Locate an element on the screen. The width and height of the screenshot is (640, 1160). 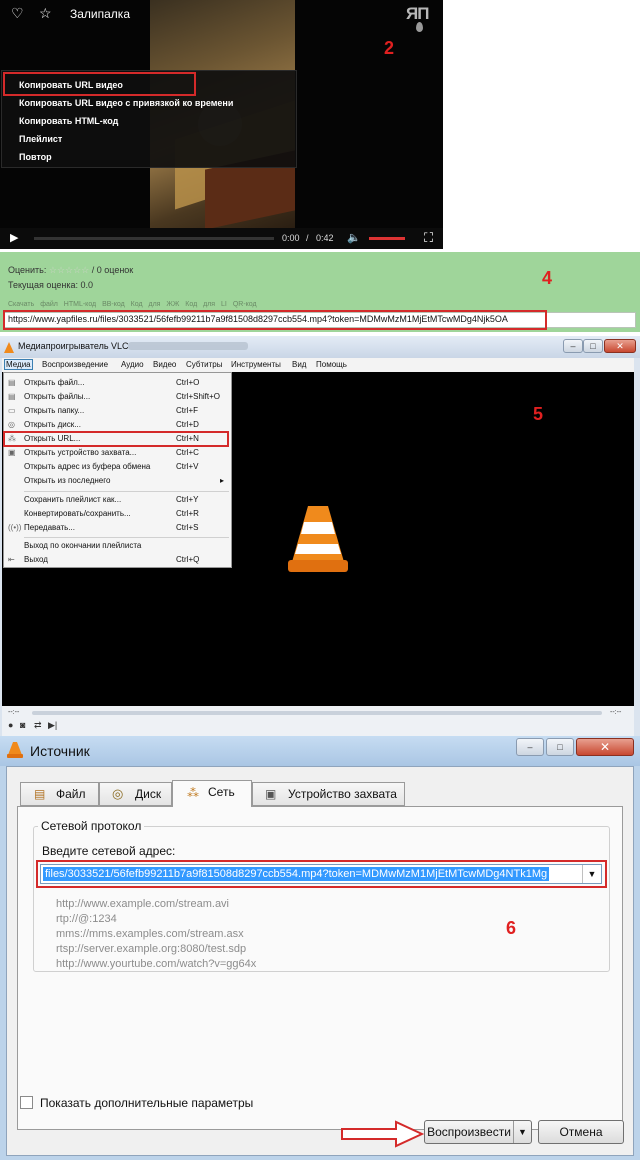
play-icon: ▶ is located at coordinates (14, 237).